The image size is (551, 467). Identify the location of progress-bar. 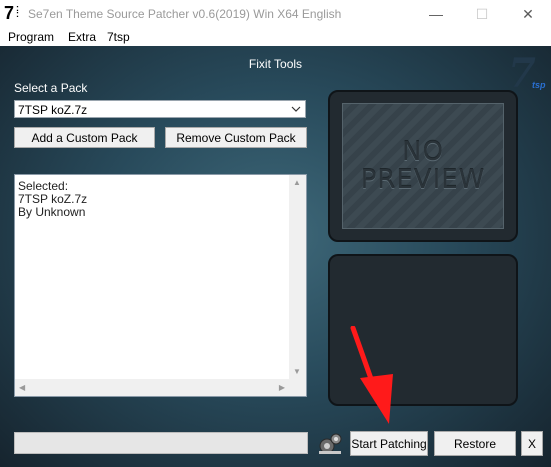
(161, 443).